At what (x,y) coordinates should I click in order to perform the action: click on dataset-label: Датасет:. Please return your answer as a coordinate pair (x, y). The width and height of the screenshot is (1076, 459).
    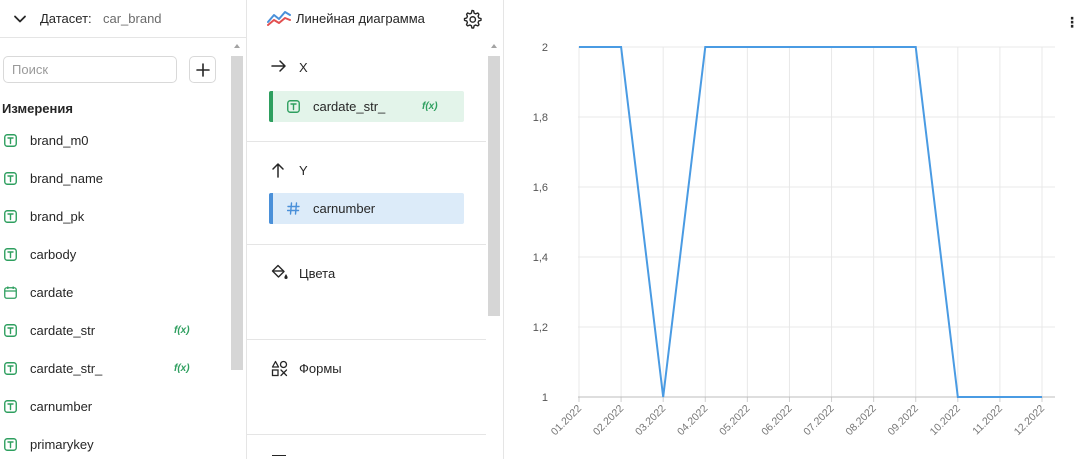
    Looking at the image, I should click on (66, 18).